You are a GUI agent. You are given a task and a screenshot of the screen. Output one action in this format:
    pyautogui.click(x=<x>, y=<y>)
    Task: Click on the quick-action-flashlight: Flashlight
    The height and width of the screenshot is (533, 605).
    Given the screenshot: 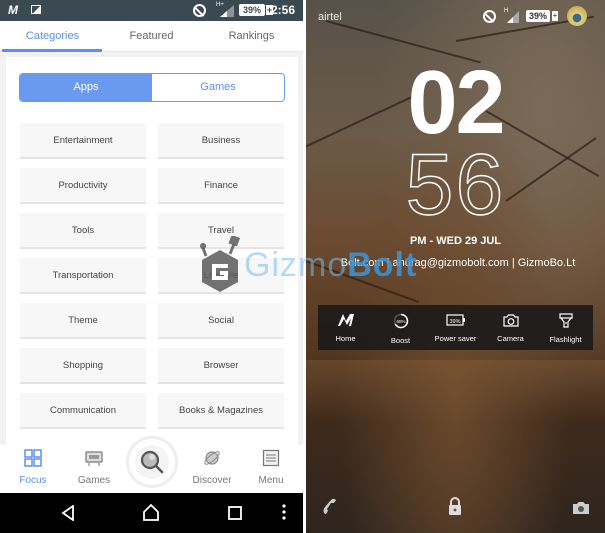 What is the action you would take?
    pyautogui.click(x=565, y=328)
    